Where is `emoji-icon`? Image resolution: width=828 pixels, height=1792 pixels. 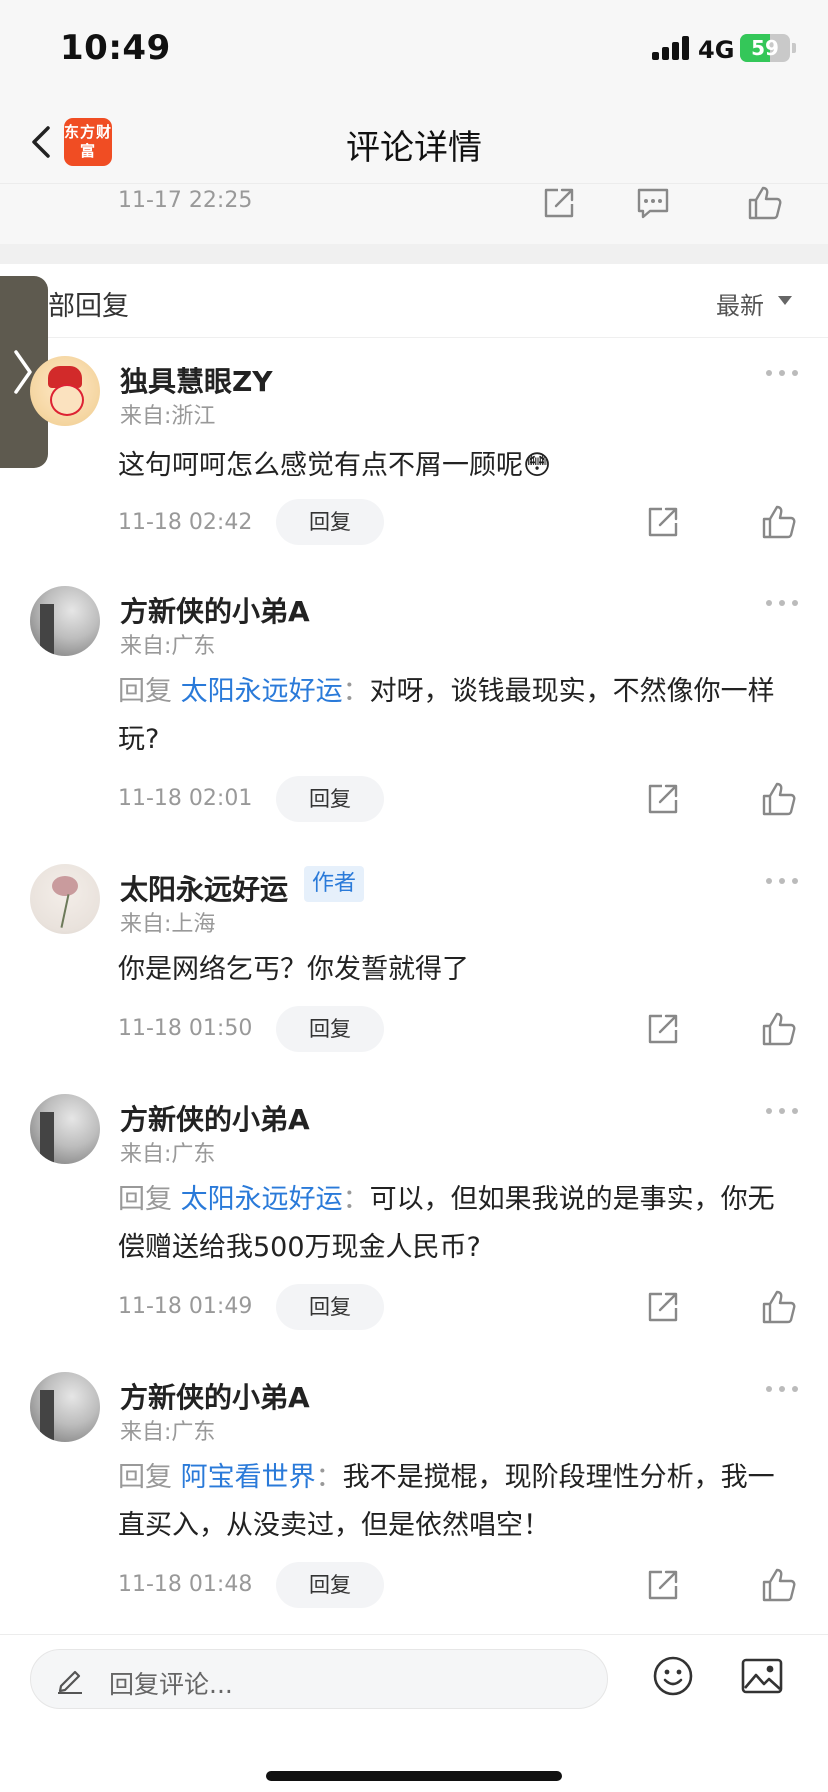
emoji-icon is located at coordinates (673, 1676).